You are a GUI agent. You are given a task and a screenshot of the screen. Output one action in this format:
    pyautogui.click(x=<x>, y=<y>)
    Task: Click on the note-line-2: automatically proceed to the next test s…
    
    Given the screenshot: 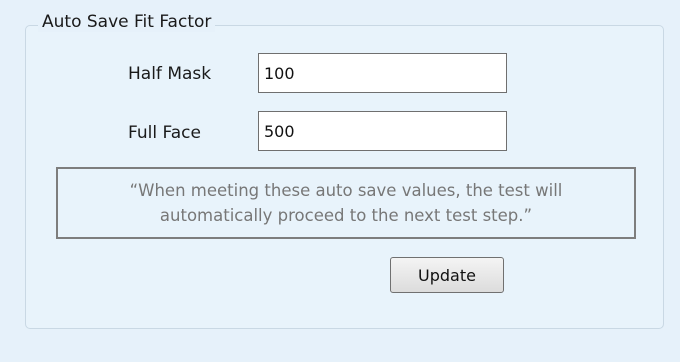 What is the action you would take?
    pyautogui.click(x=346, y=215)
    